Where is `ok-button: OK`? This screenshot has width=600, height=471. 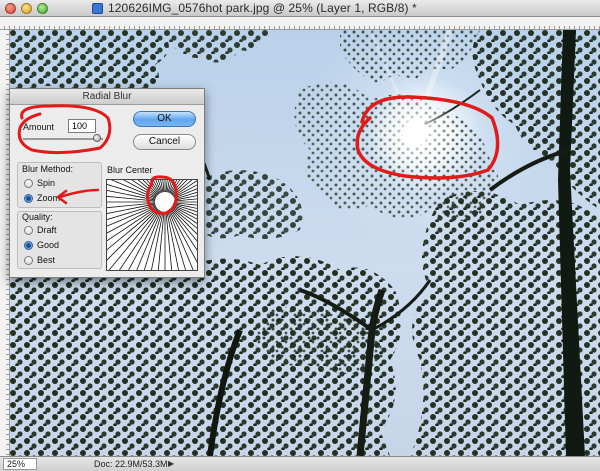
ok-button: OK is located at coordinates (164, 119).